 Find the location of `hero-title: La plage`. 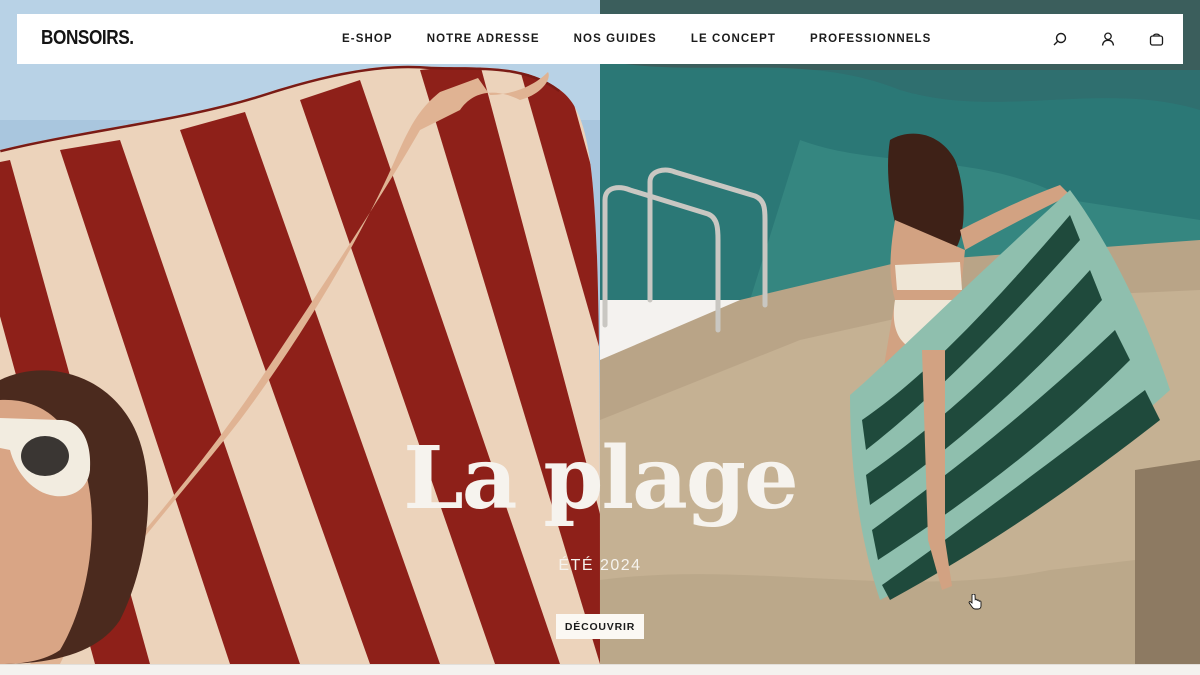

hero-title: La plage is located at coordinates (601, 478).